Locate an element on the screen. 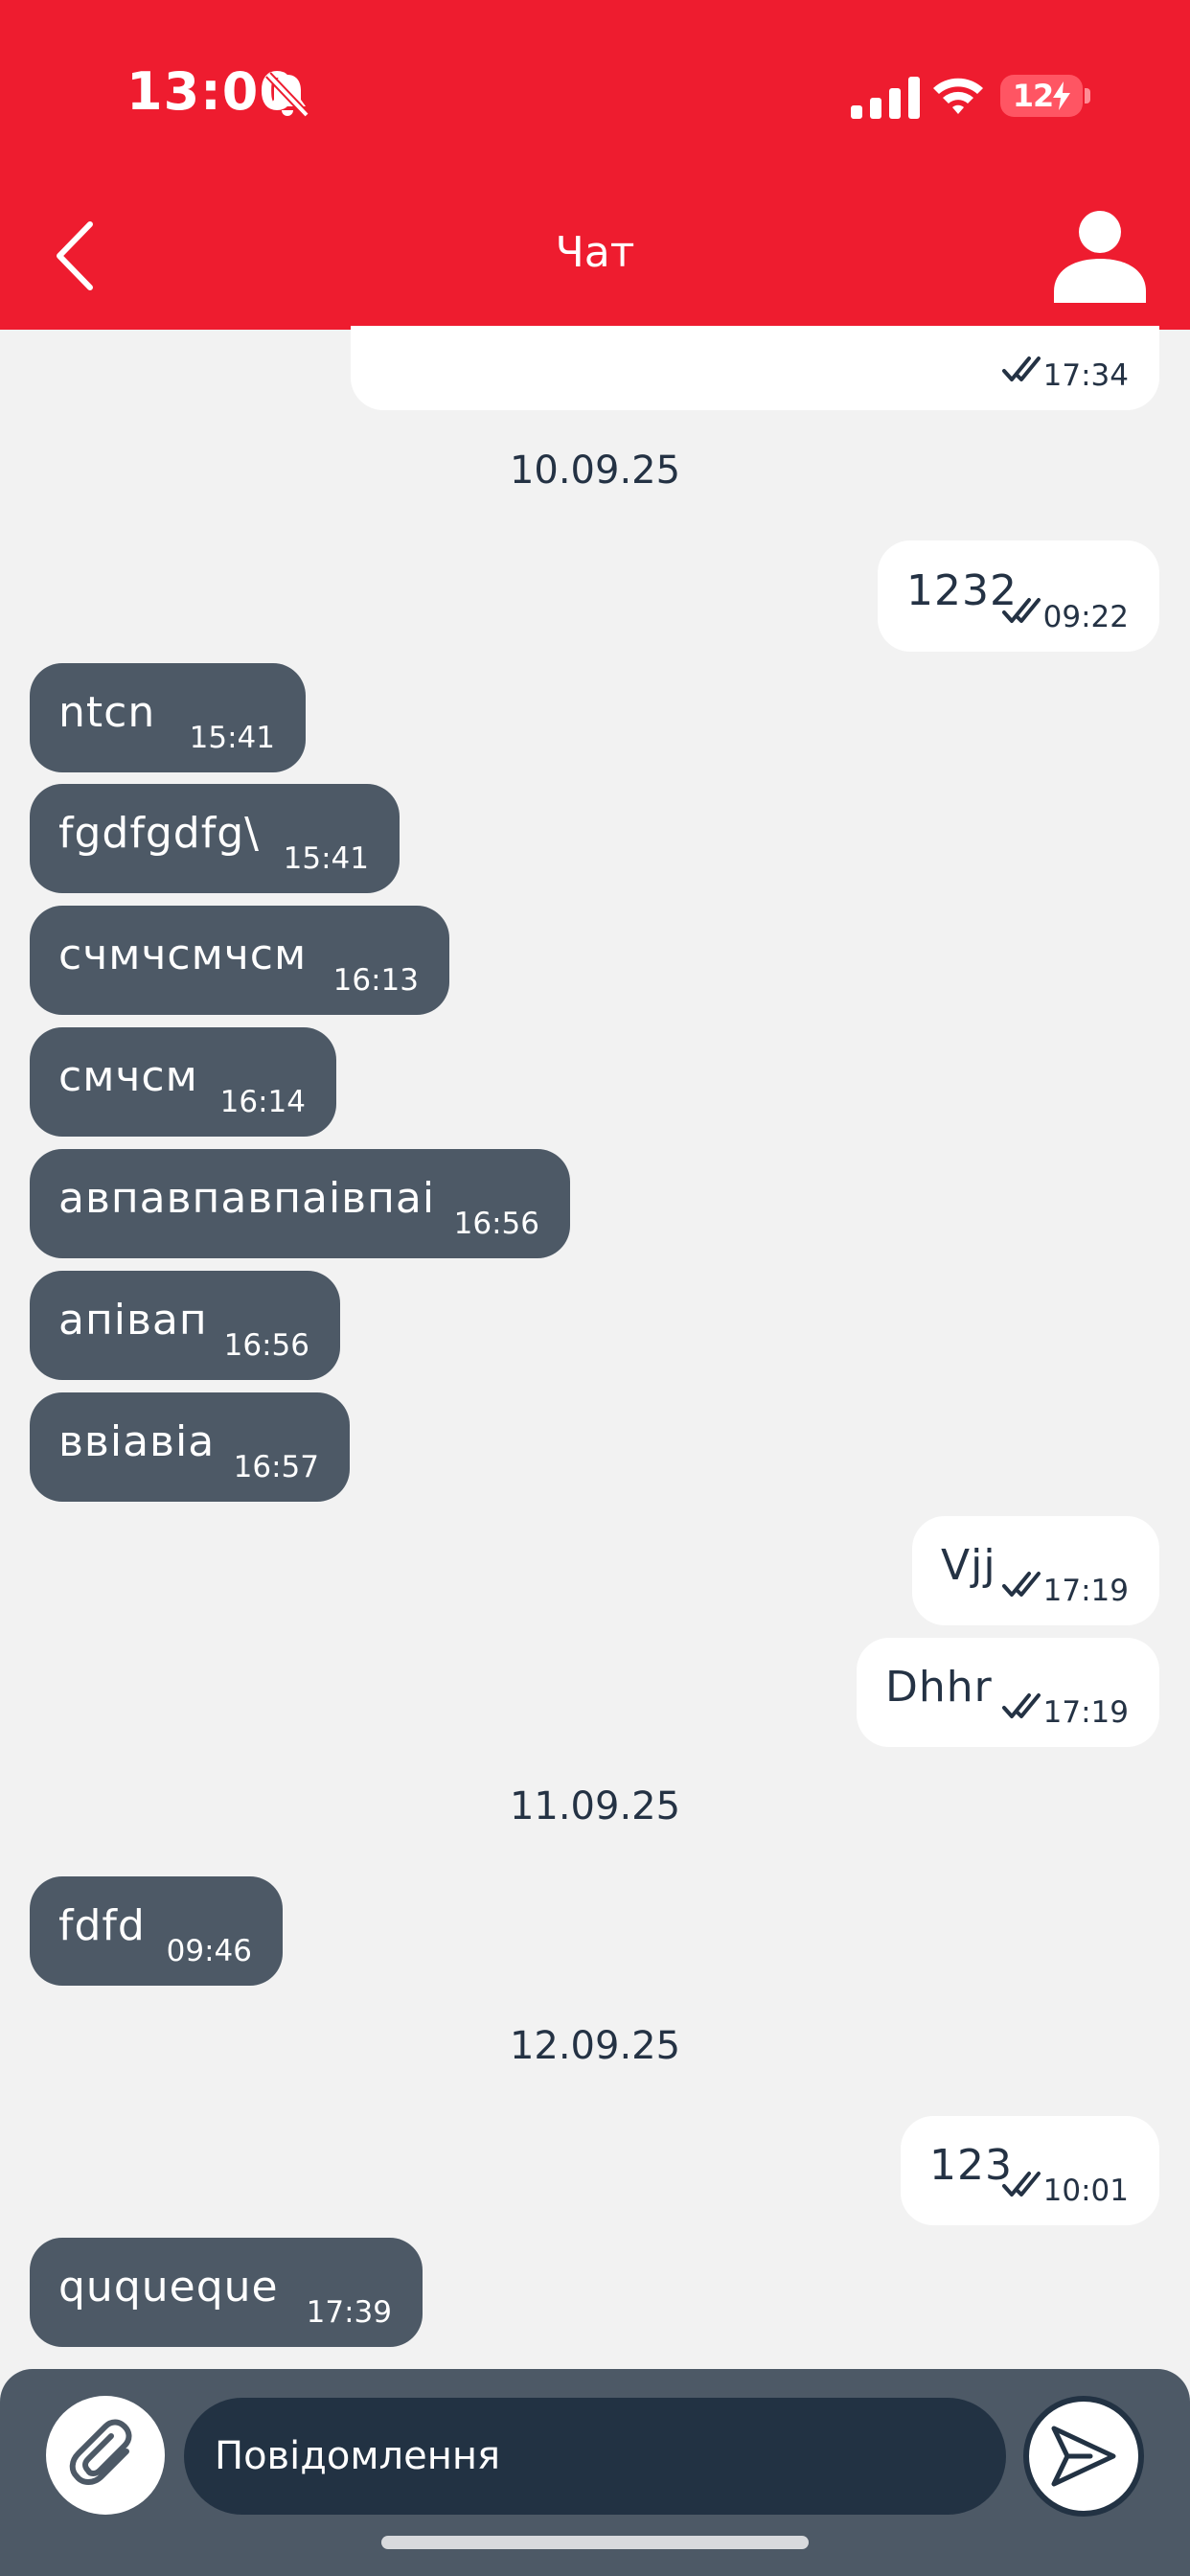  battery-level: 12 is located at coordinates (1034, 96).